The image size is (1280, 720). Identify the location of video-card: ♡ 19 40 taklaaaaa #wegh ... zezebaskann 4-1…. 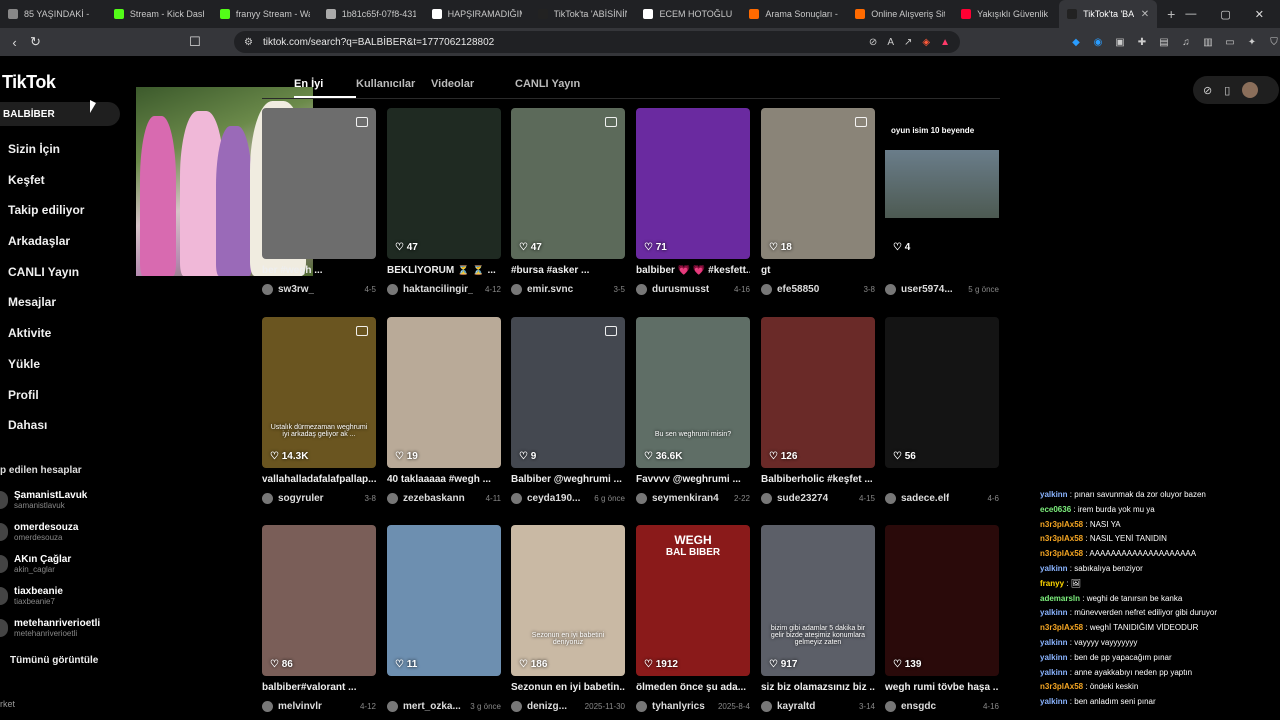
(444, 411).